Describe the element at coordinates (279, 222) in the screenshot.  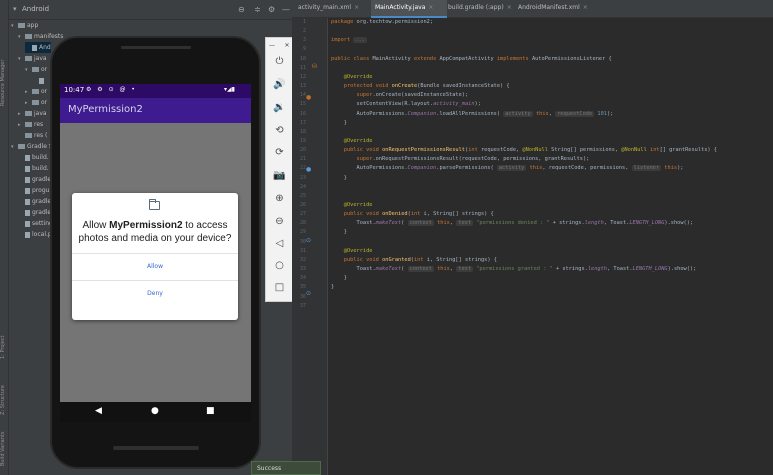
I see `zoom-out-icon: ⊖` at that location.